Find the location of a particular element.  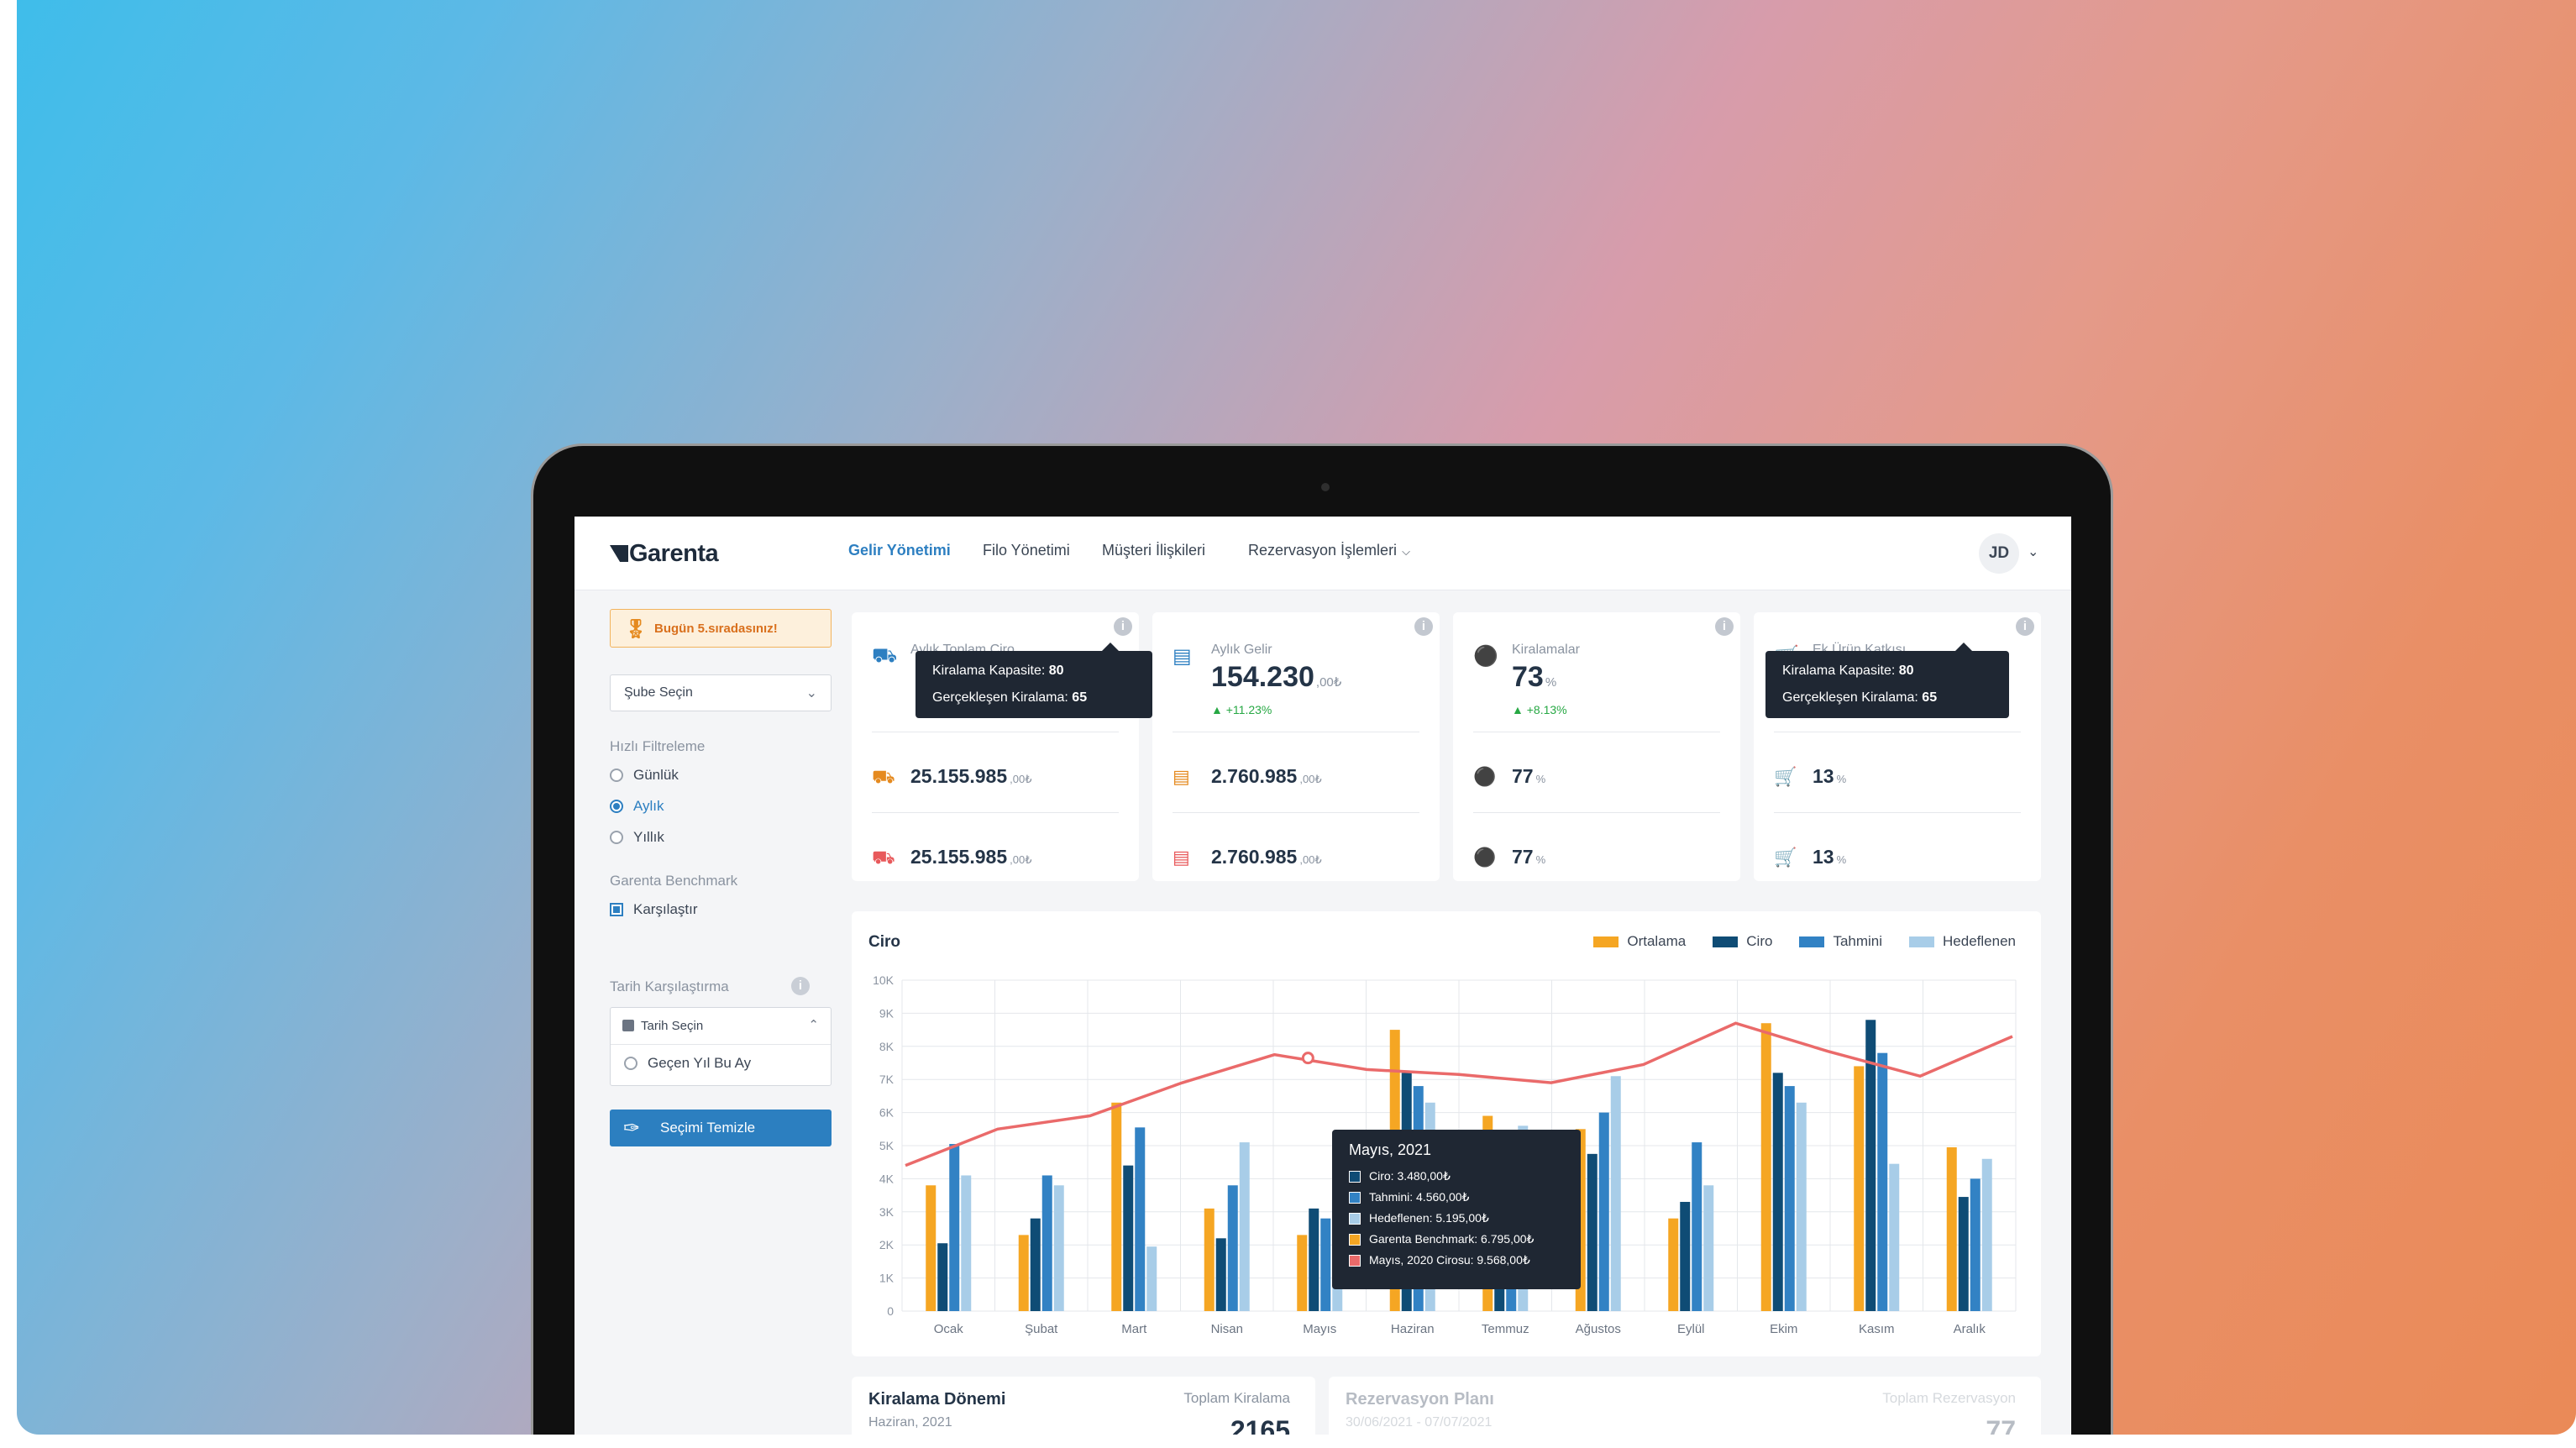

card-row-2: 🛒 13% is located at coordinates (1810, 857).